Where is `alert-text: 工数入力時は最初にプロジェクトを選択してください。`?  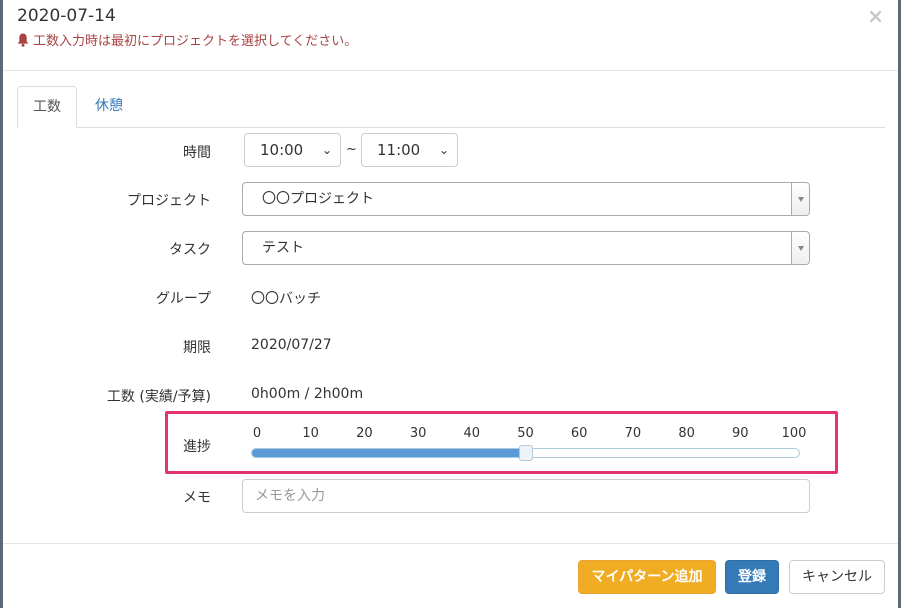 alert-text: 工数入力時は最初にプロジェクトを選択してください。 is located at coordinates (195, 41).